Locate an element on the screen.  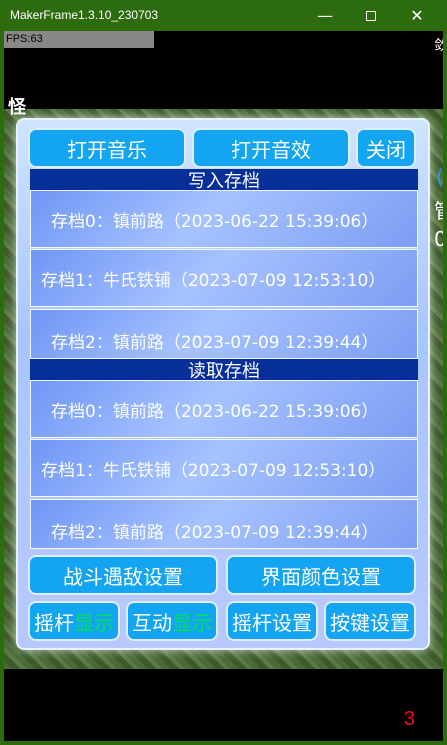
maximize-button is located at coordinates (371, 15).